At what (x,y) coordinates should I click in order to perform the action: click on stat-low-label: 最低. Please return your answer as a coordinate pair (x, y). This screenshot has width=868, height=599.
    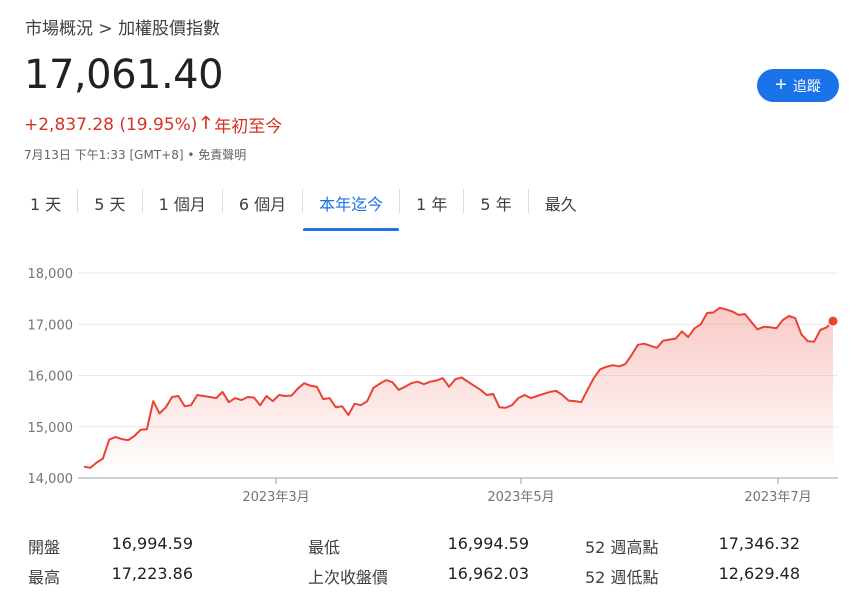
    Looking at the image, I should click on (324, 547).